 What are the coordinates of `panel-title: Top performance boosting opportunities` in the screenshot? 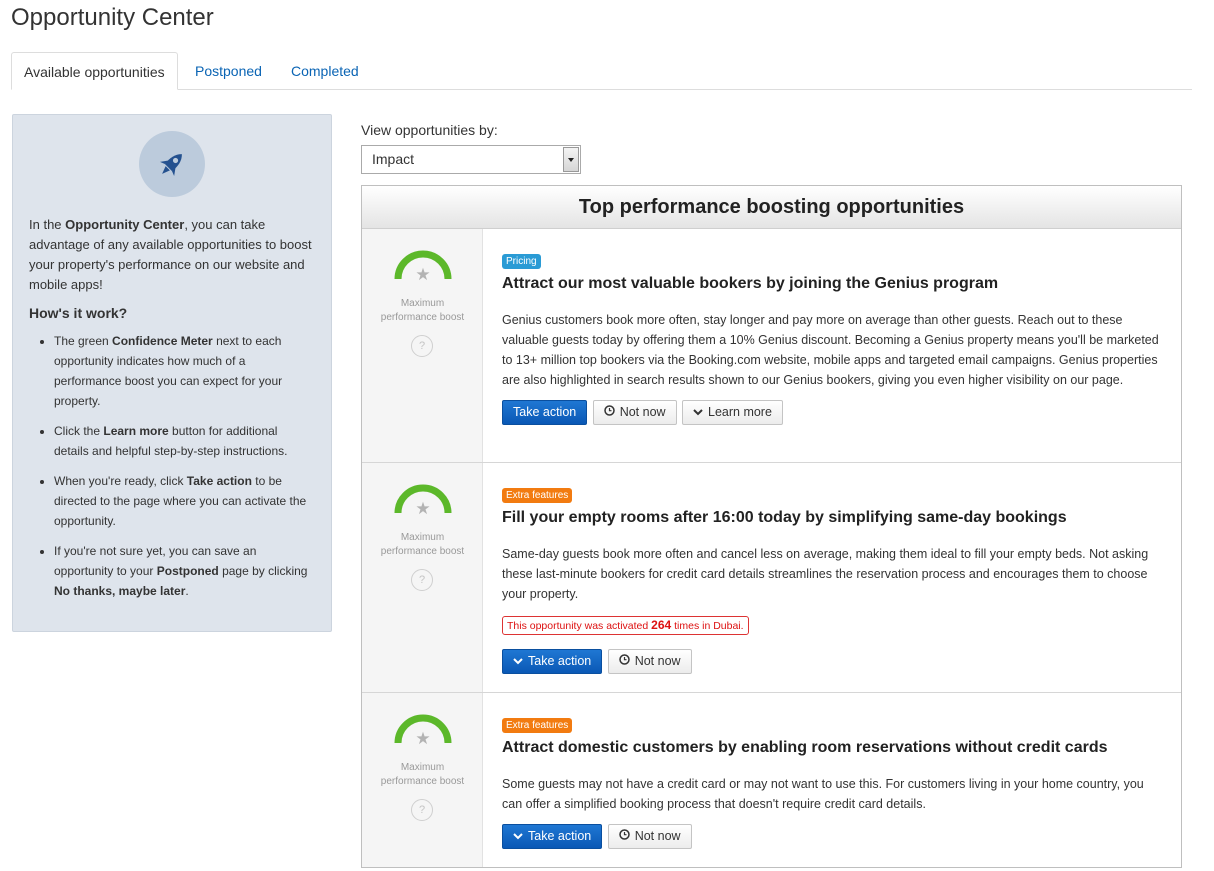 It's located at (771, 207).